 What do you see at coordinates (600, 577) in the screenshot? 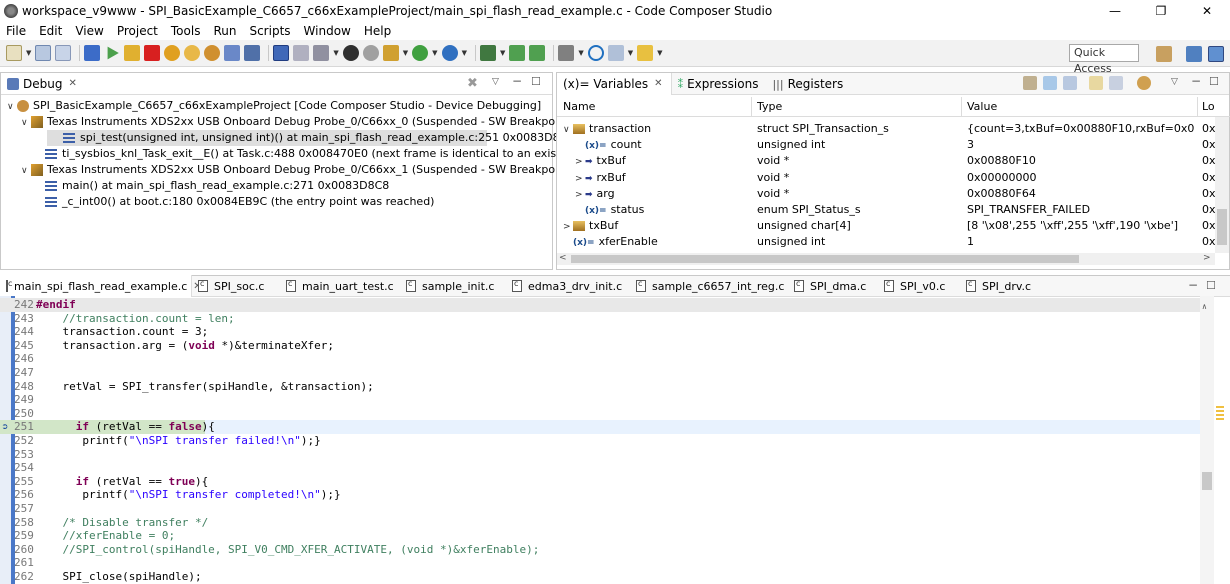
I see `code-line: 262 SPI_close(spiHandle);` at bounding box center [600, 577].